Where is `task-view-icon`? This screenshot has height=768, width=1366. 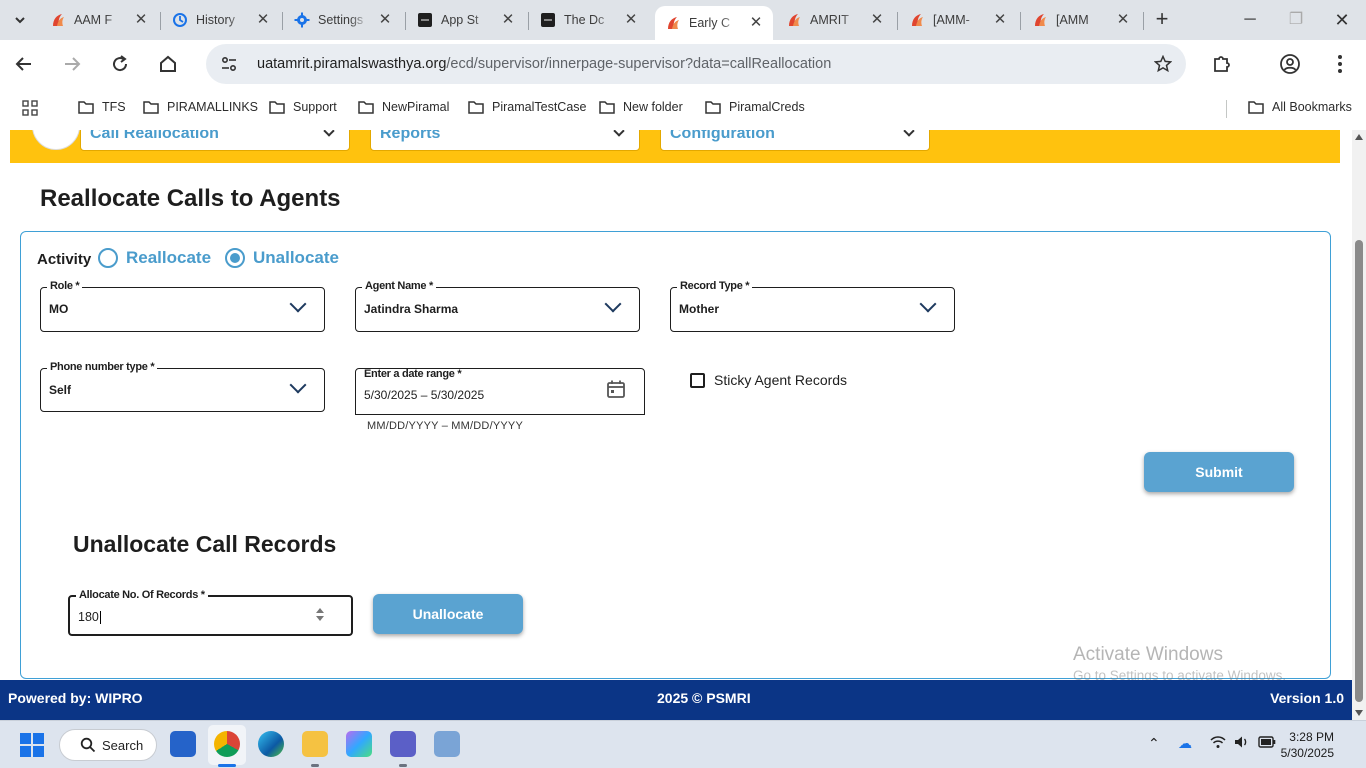
task-view-icon is located at coordinates (183, 744).